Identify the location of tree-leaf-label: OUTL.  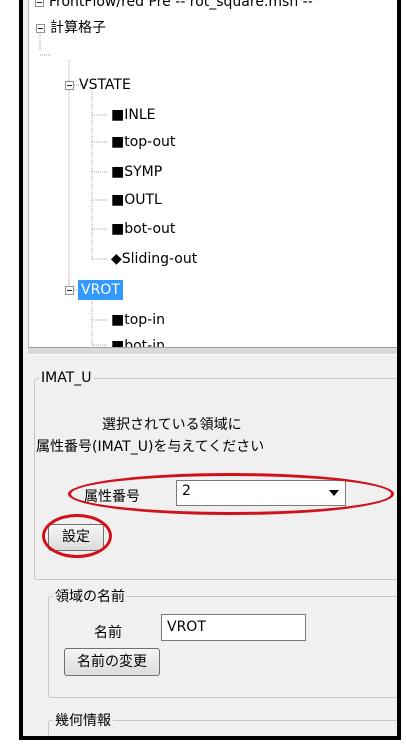
(143, 200).